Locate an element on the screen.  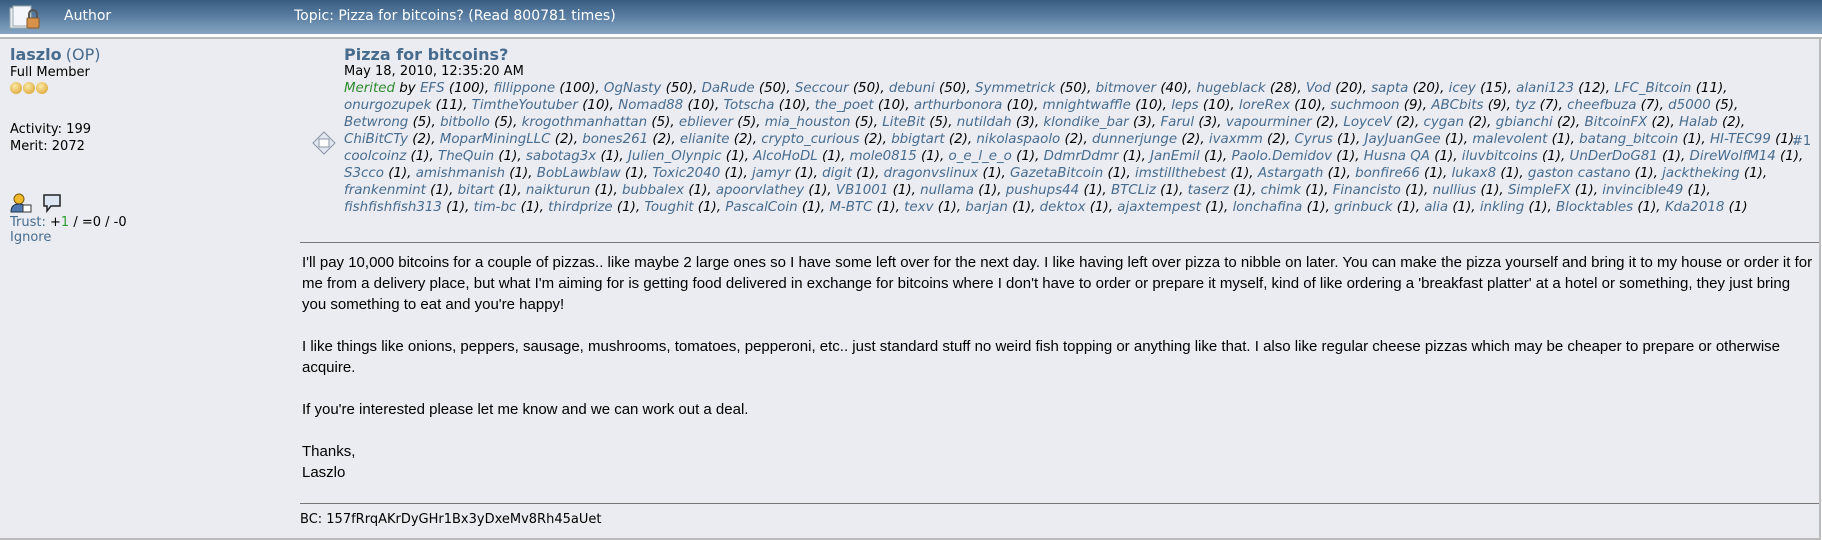
merit-user-link: cygan is located at coordinates (1443, 122).